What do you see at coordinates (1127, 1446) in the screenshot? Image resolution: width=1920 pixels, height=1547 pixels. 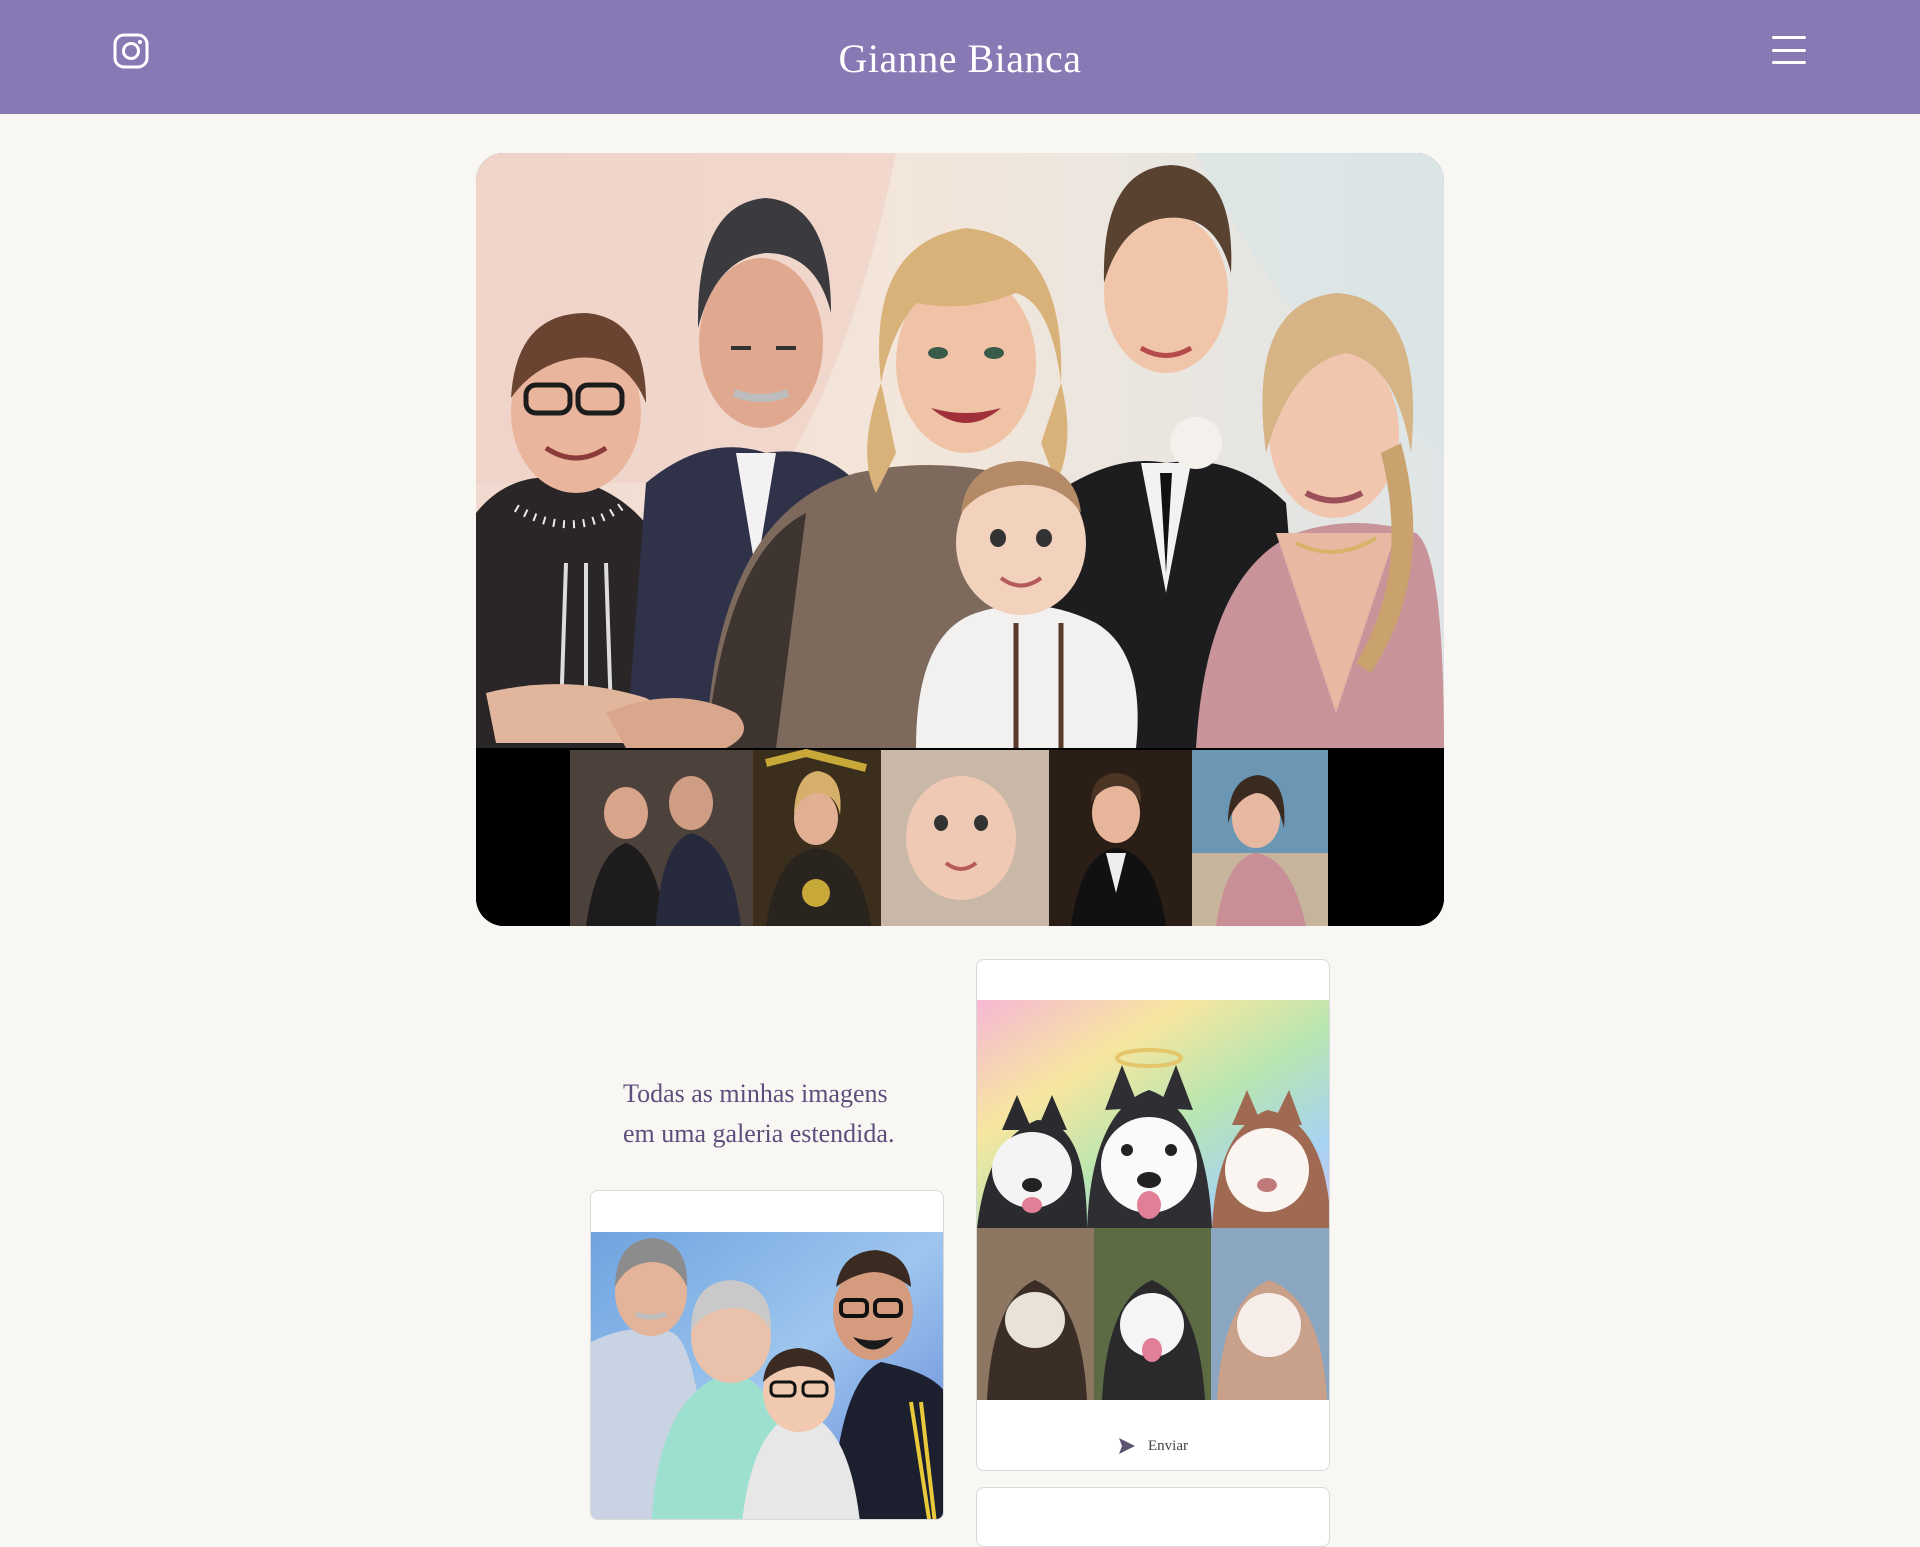 I see `send-icon` at bounding box center [1127, 1446].